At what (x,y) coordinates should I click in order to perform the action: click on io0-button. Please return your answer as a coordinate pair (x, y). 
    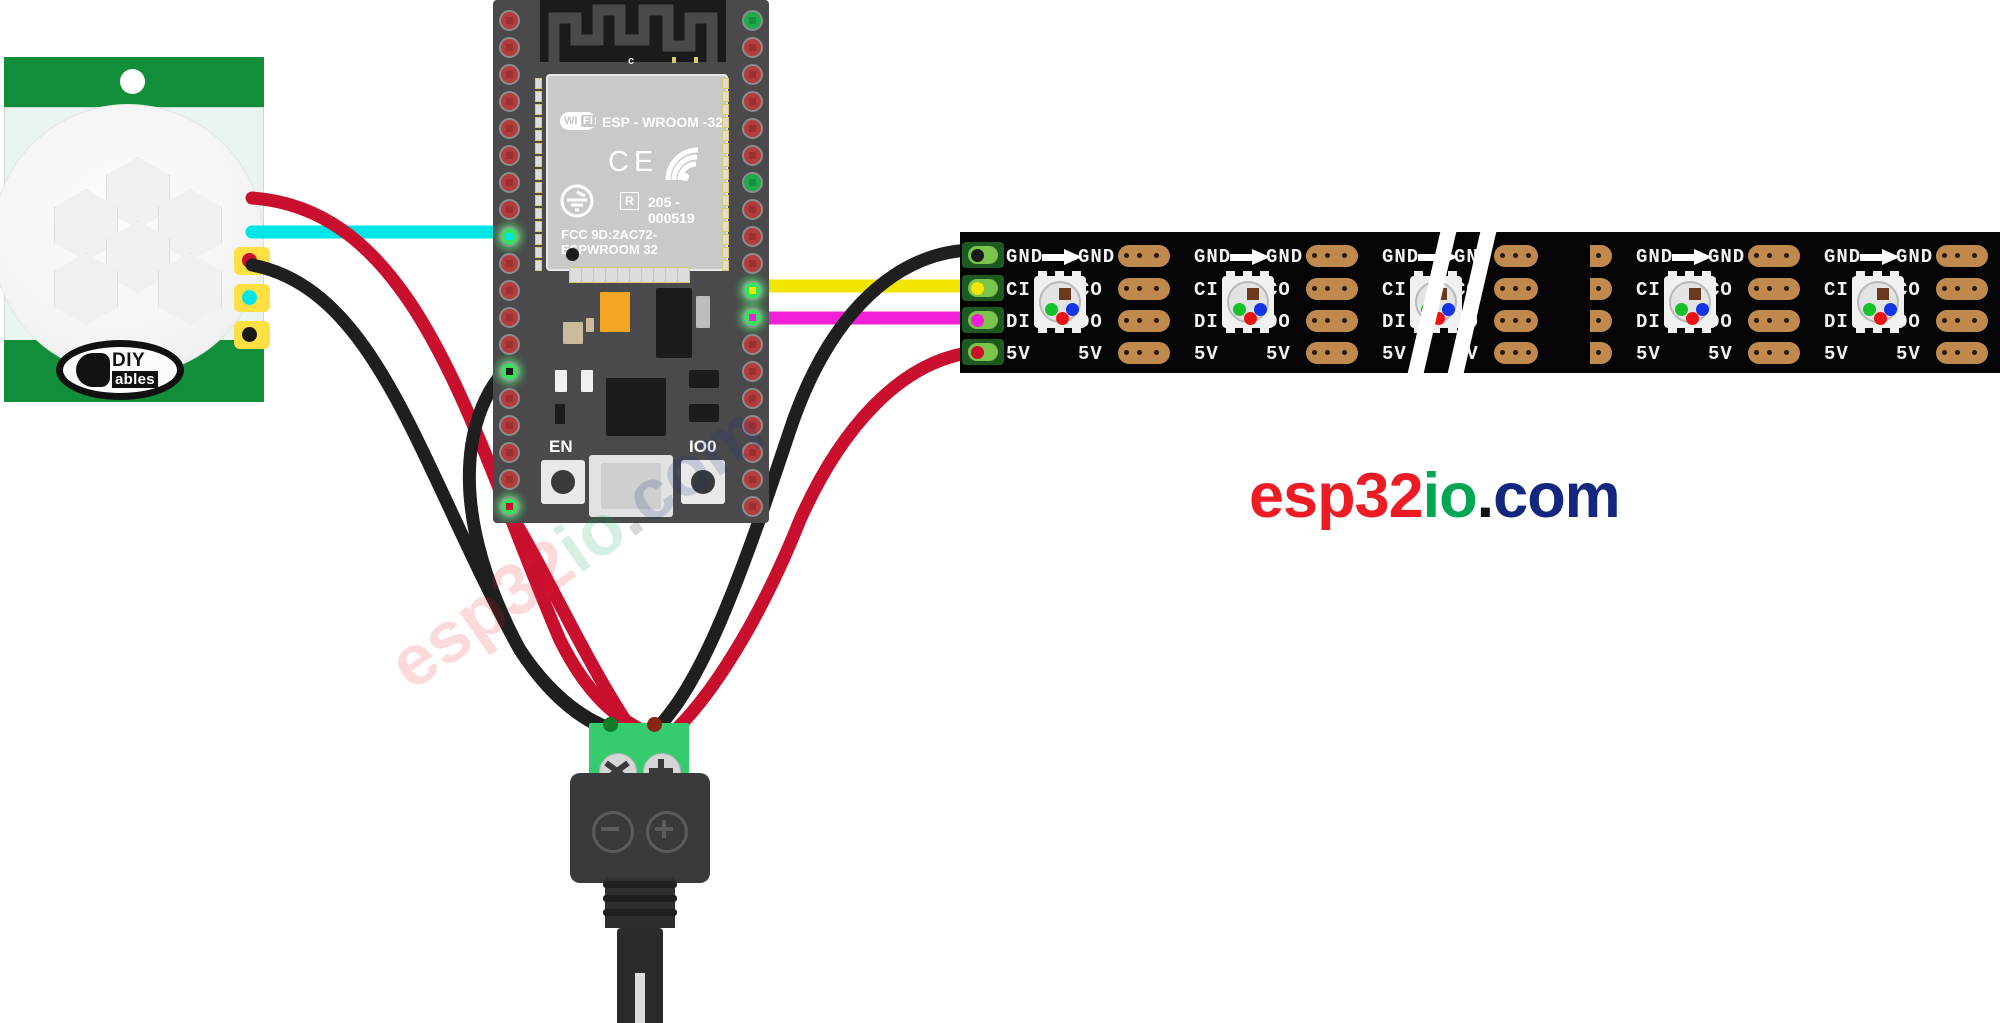
    Looking at the image, I should click on (703, 482).